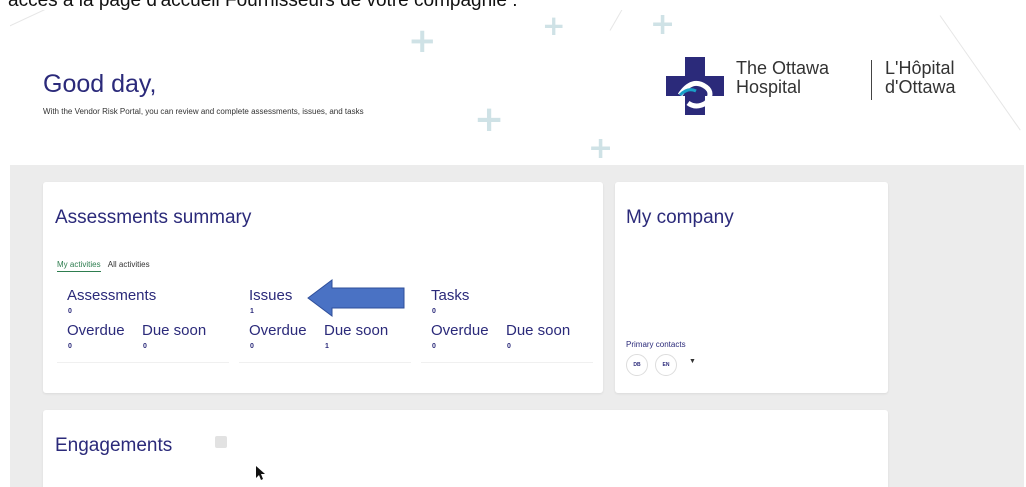 The width and height of the screenshot is (1026, 487). I want to click on stat-count: 1, so click(252, 311).